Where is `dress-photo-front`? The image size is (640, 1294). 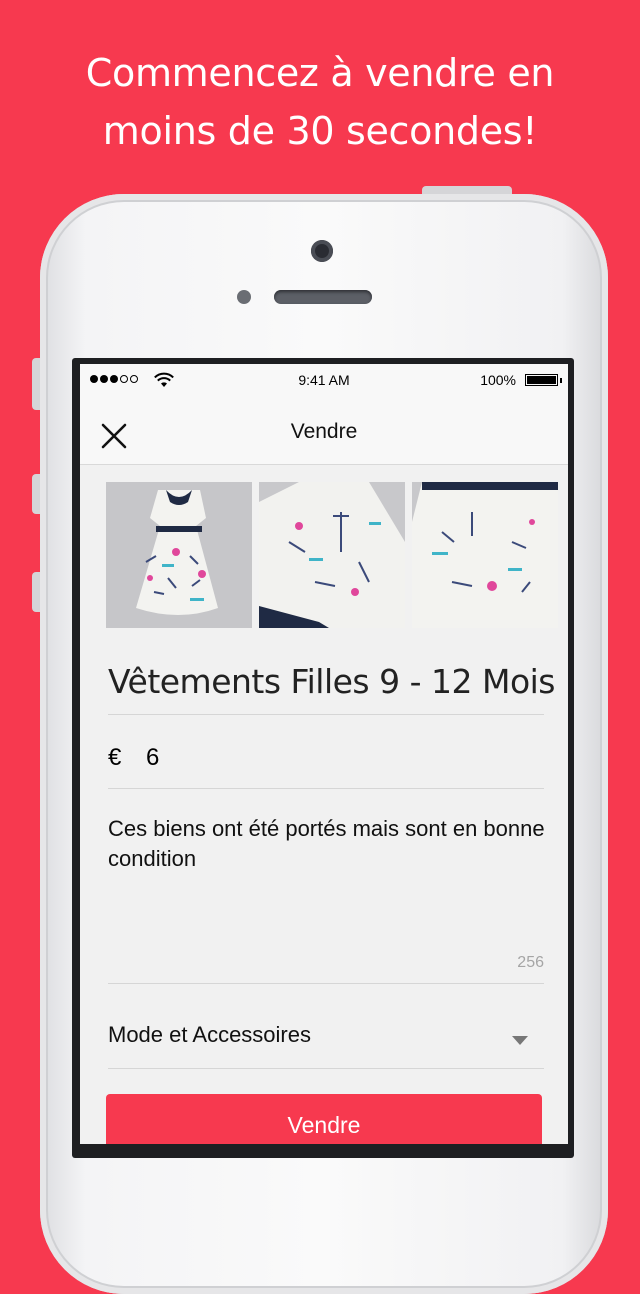 dress-photo-front is located at coordinates (179, 555).